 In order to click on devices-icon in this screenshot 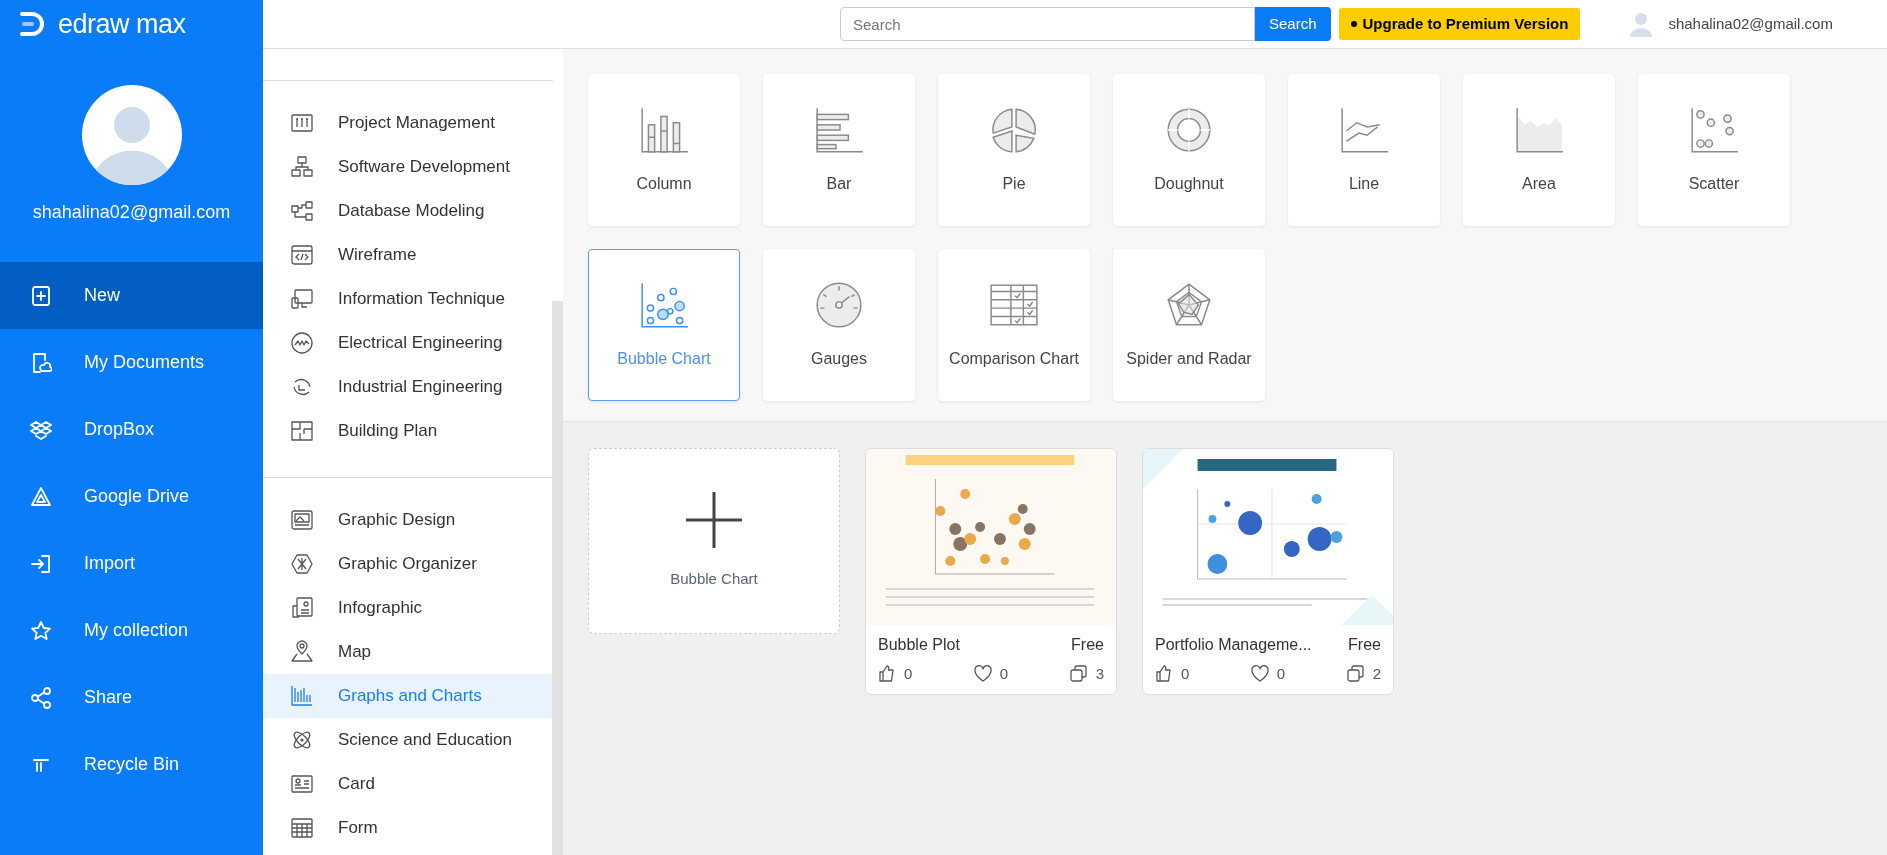, I will do `click(302, 299)`.